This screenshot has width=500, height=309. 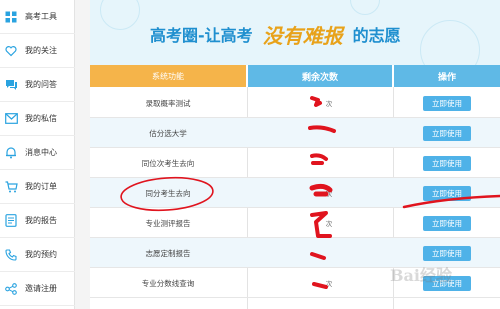 I want to click on watermark: Bai经验, so click(x=421, y=275).